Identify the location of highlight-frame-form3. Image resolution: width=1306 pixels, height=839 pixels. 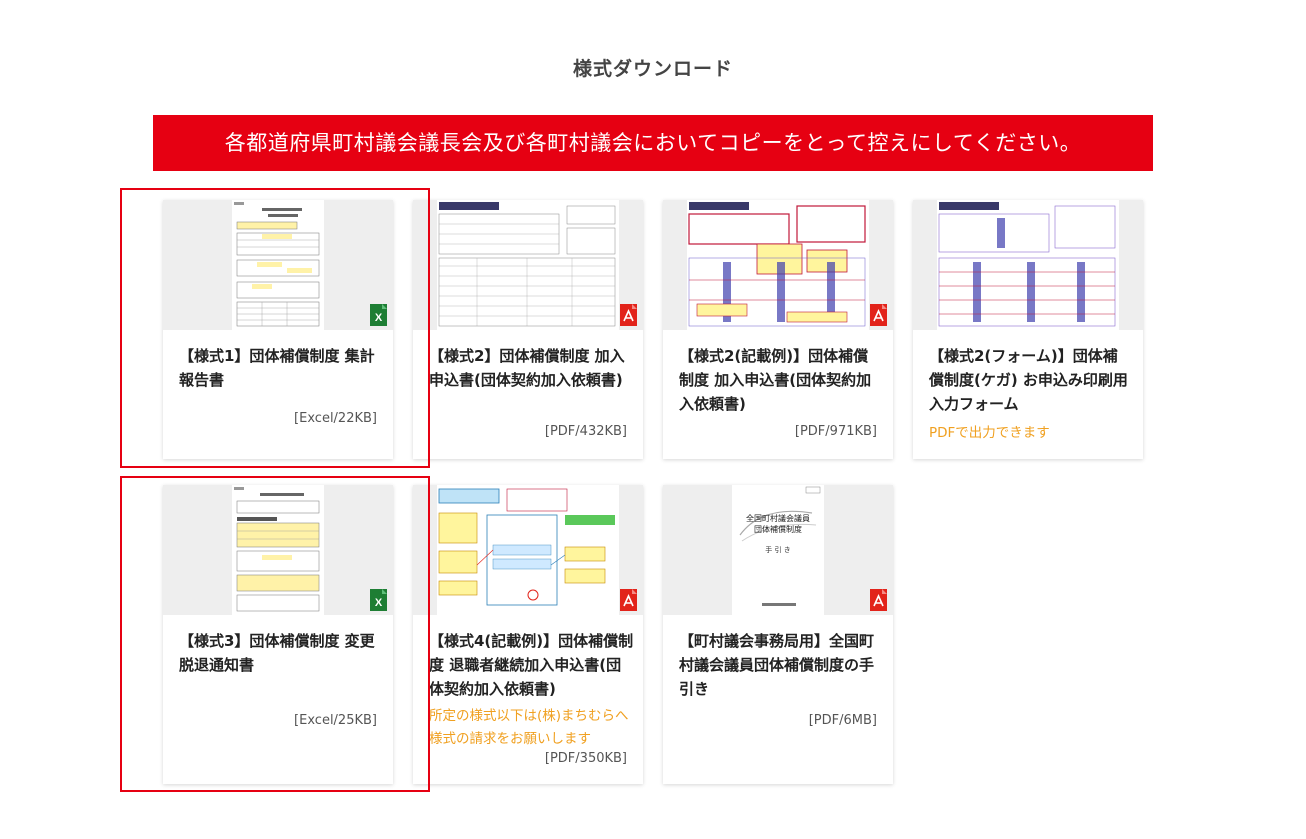
(275, 634).